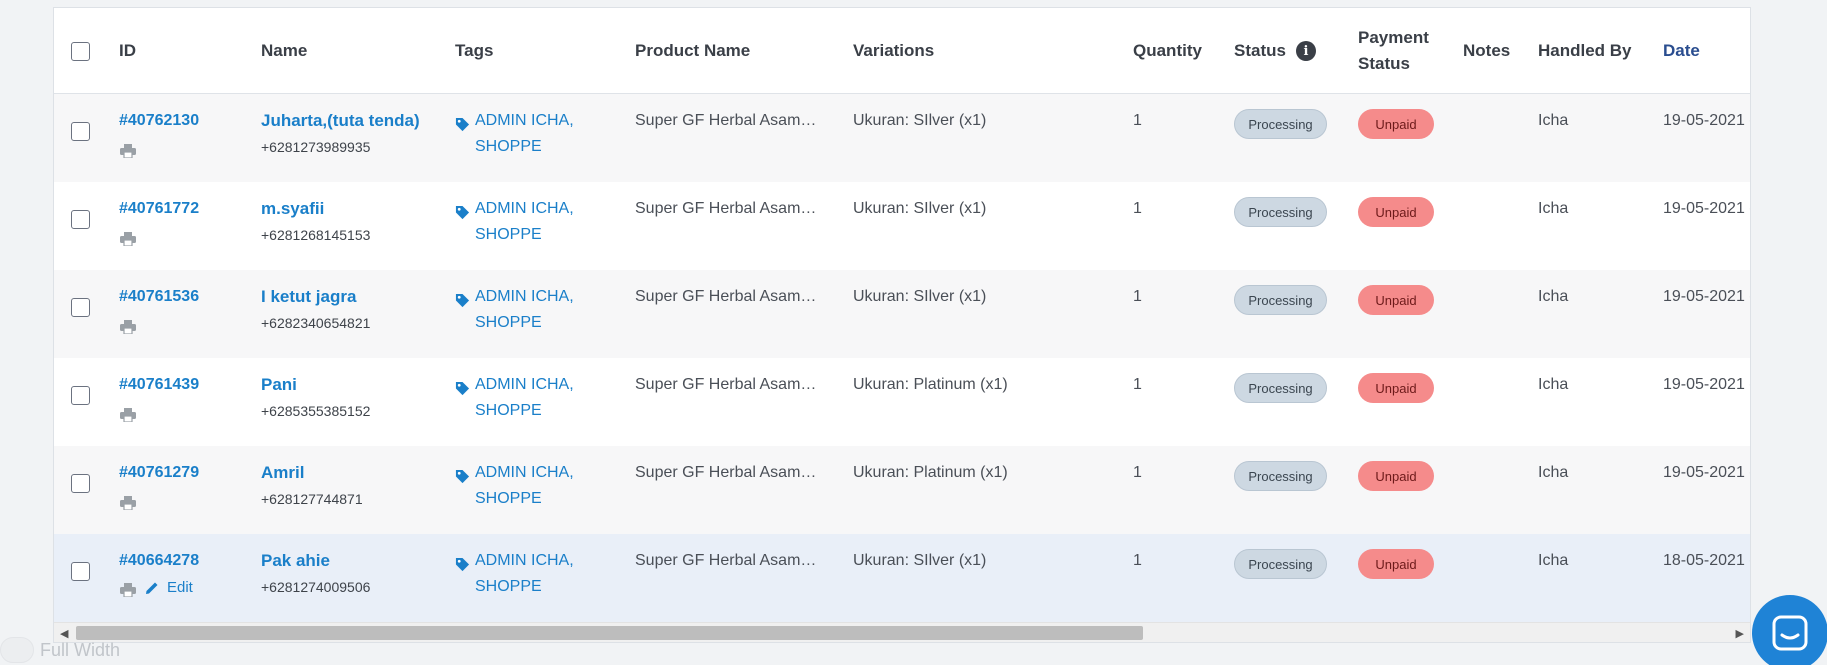  What do you see at coordinates (295, 561) in the screenshot?
I see `customer-name-link: Pak ahie` at bounding box center [295, 561].